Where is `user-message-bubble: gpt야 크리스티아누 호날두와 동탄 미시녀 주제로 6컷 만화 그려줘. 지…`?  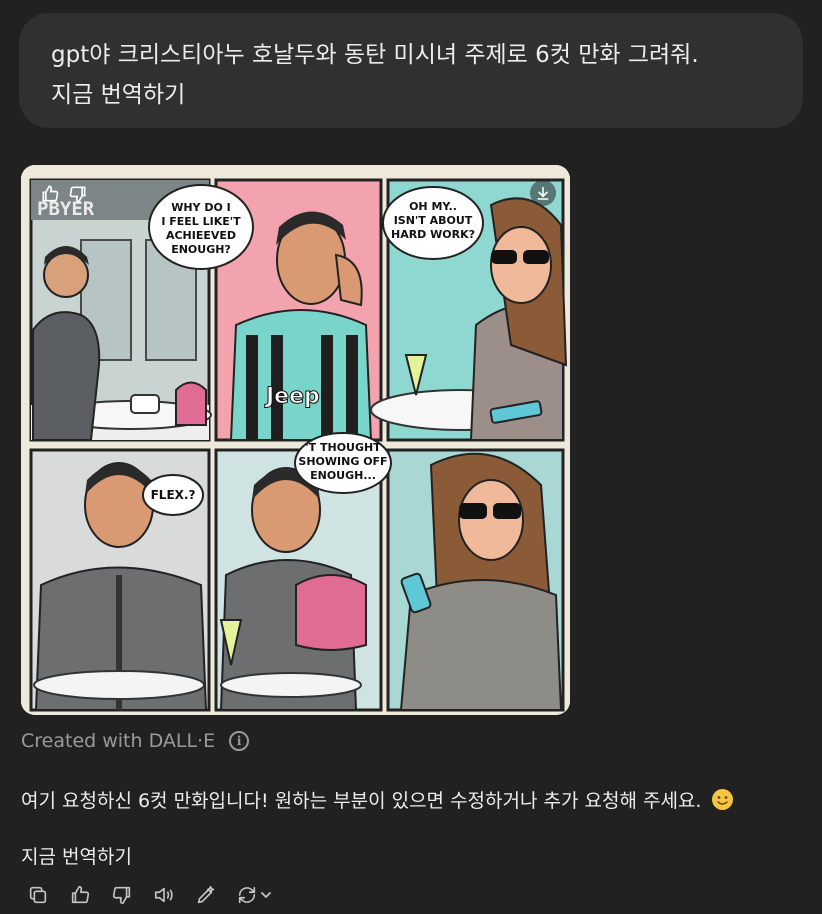 user-message-bubble: gpt야 크리스티아누 호날두와 동탄 미시녀 주제로 6컷 만화 그려줘. 지… is located at coordinates (411, 70).